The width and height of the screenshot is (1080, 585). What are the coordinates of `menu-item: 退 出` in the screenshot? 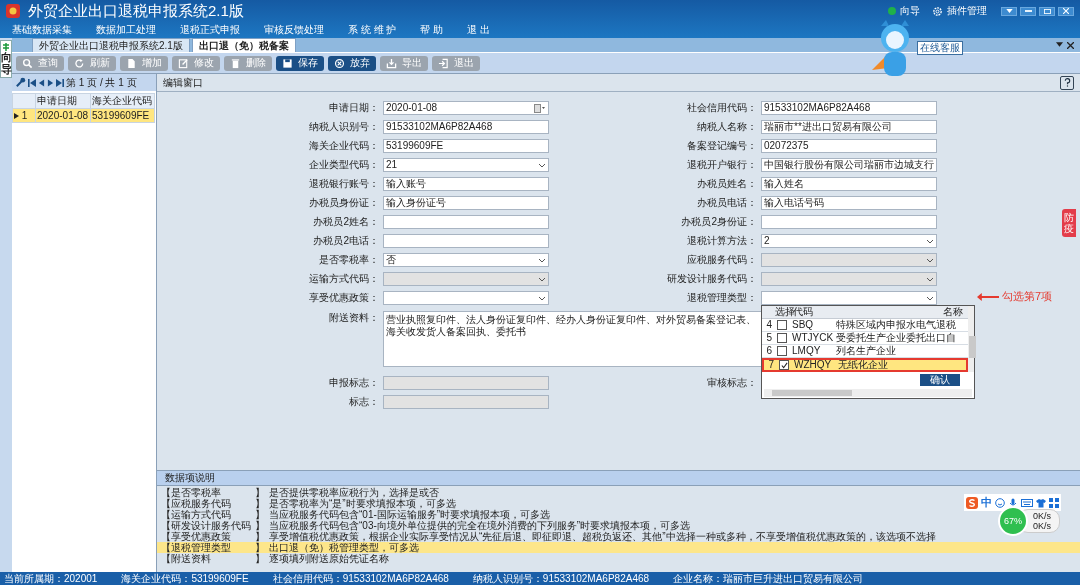 It's located at (478, 30).